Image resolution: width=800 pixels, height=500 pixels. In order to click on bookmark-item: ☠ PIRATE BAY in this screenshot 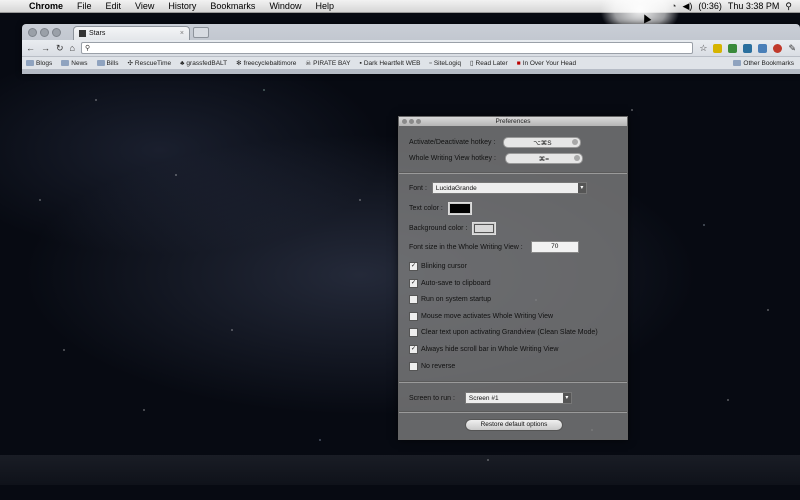, I will do `click(327, 63)`.